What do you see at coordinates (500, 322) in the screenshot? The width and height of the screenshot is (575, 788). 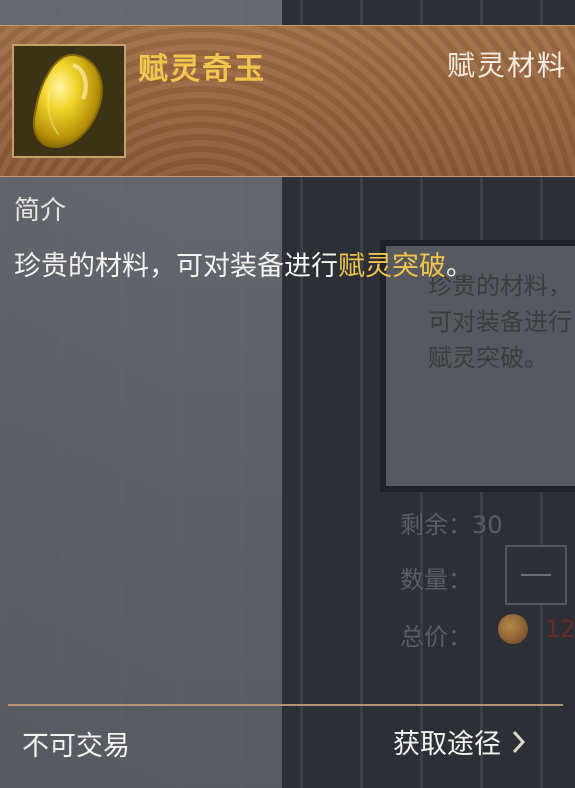 I see `background-panel-text: 珍贵的材料，可对装备进行赋灵突破。` at bounding box center [500, 322].